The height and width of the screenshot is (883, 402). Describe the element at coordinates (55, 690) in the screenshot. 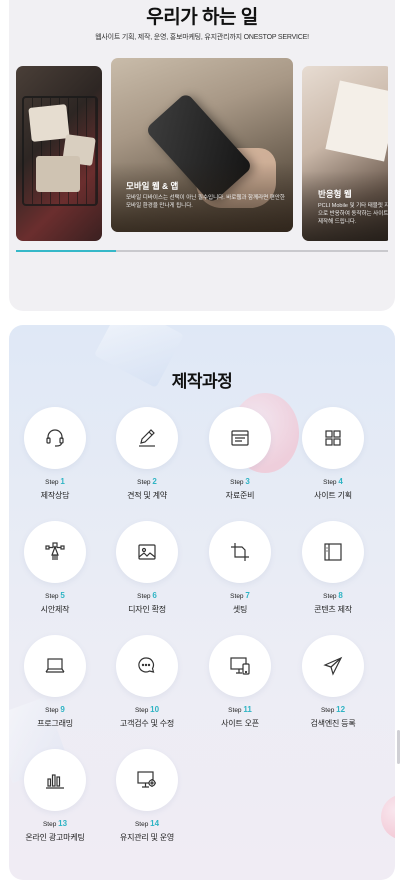

I see `step-9: Step 9 프로그래밍` at that location.